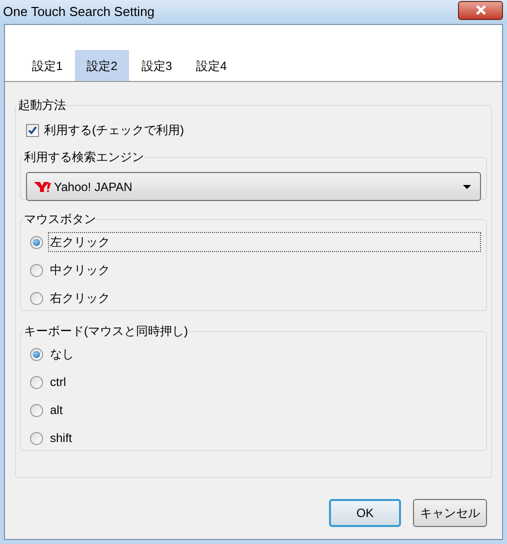 This screenshot has height=544, width=507. Describe the element at coordinates (264, 410) in the screenshot. I see `radio-label: alt` at that location.